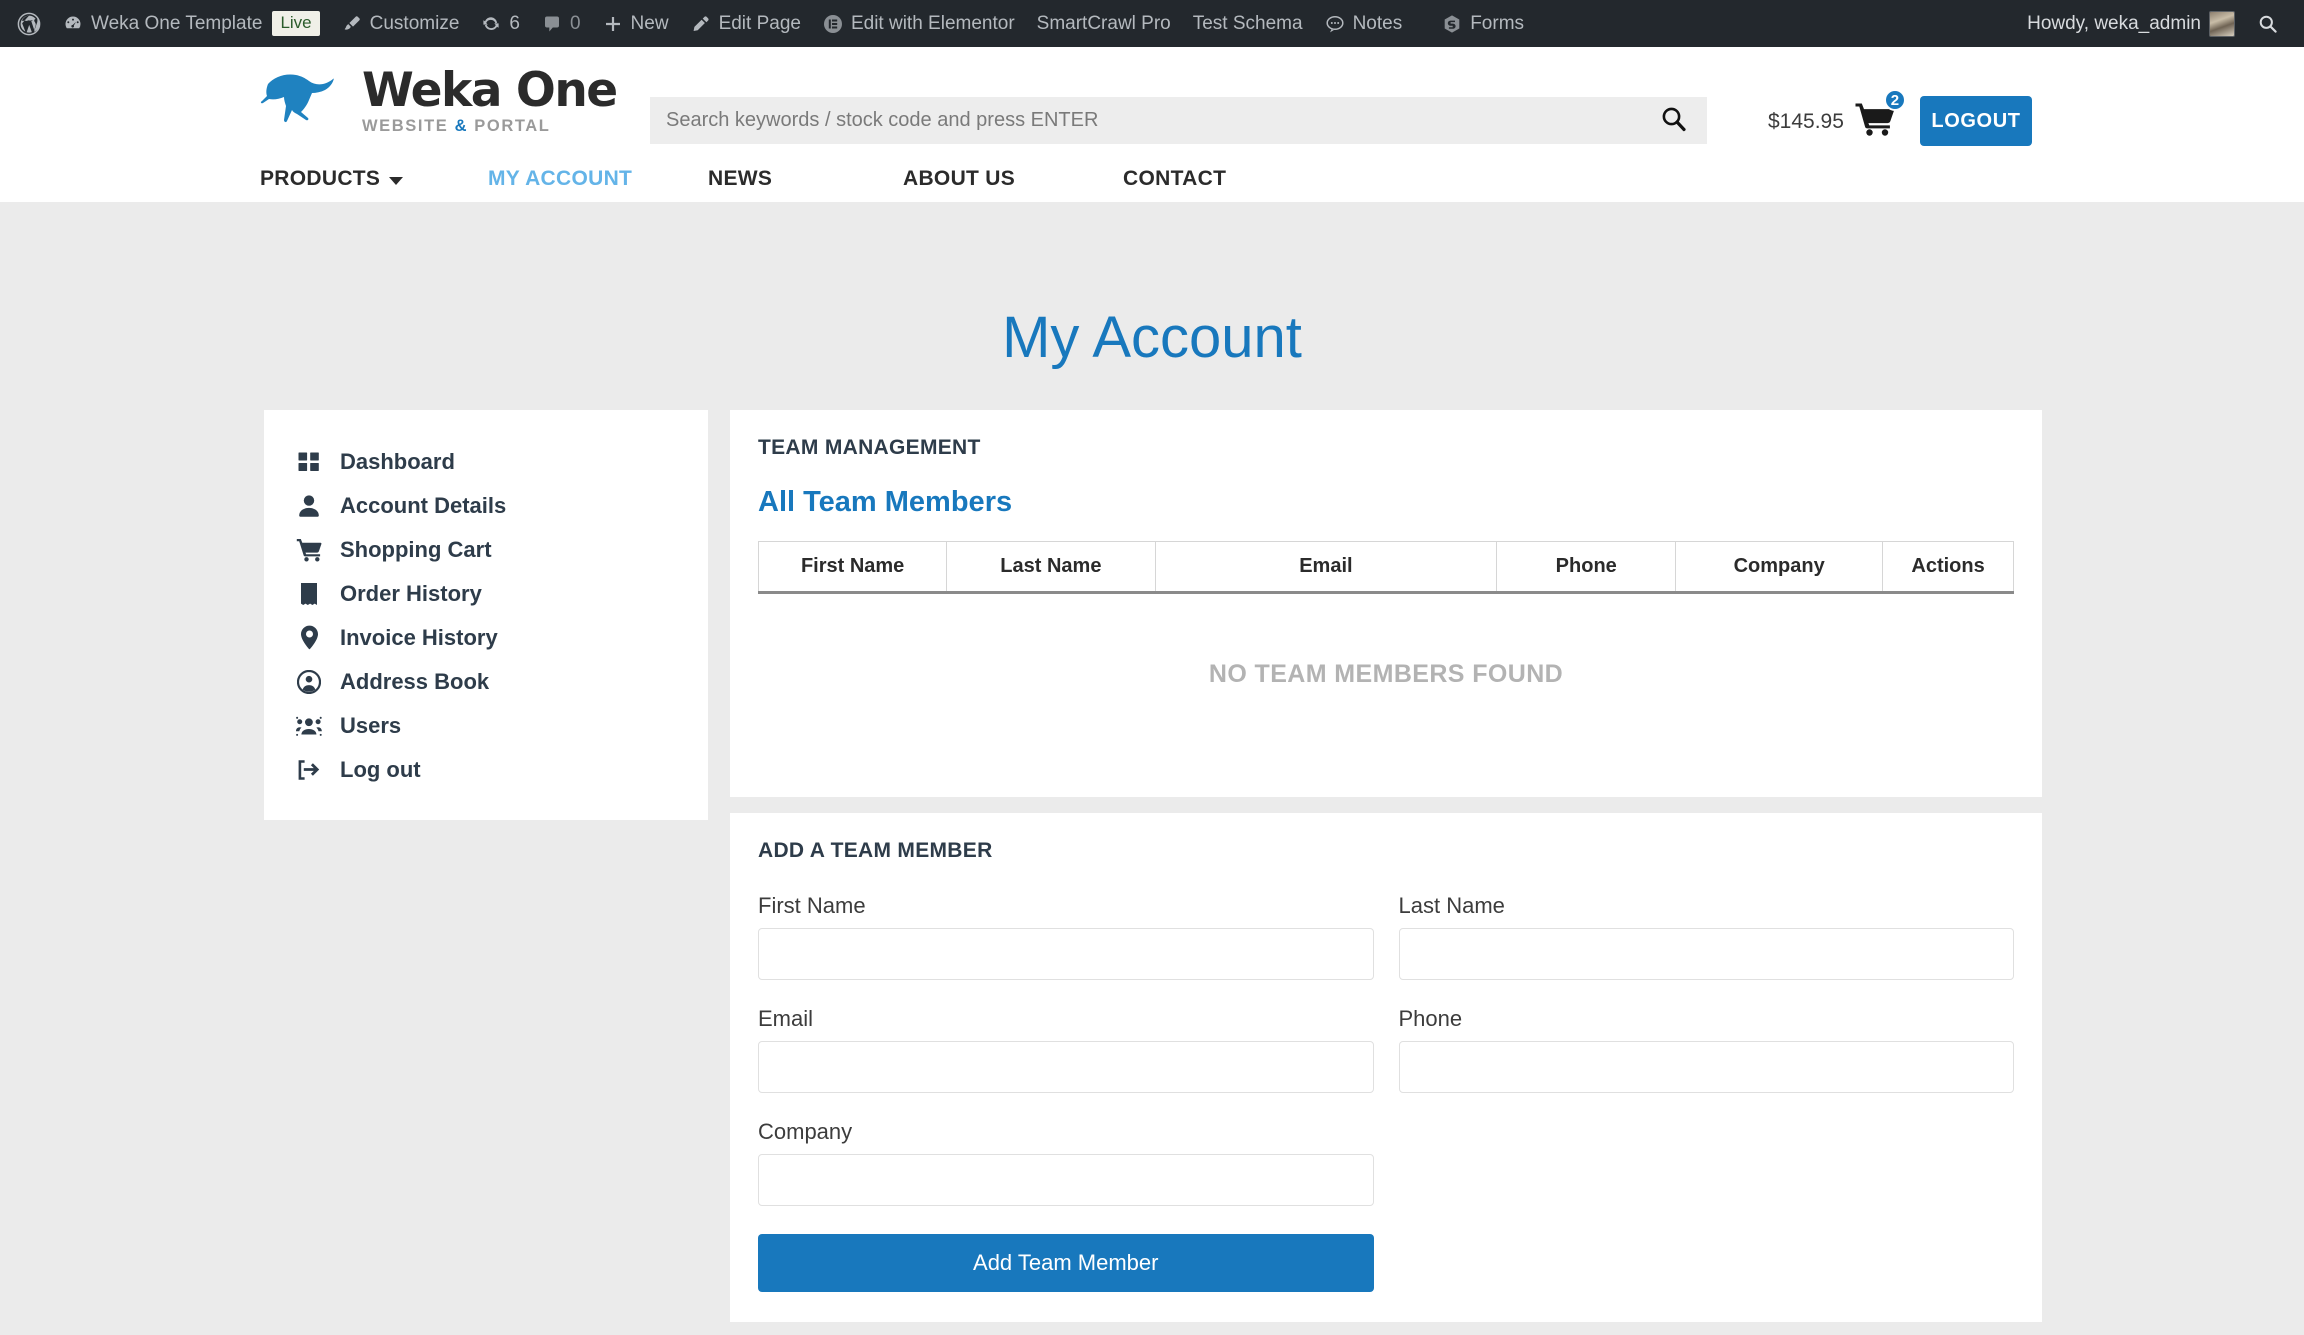 This screenshot has height=1335, width=2304. I want to click on phone-input, so click(1706, 1066).